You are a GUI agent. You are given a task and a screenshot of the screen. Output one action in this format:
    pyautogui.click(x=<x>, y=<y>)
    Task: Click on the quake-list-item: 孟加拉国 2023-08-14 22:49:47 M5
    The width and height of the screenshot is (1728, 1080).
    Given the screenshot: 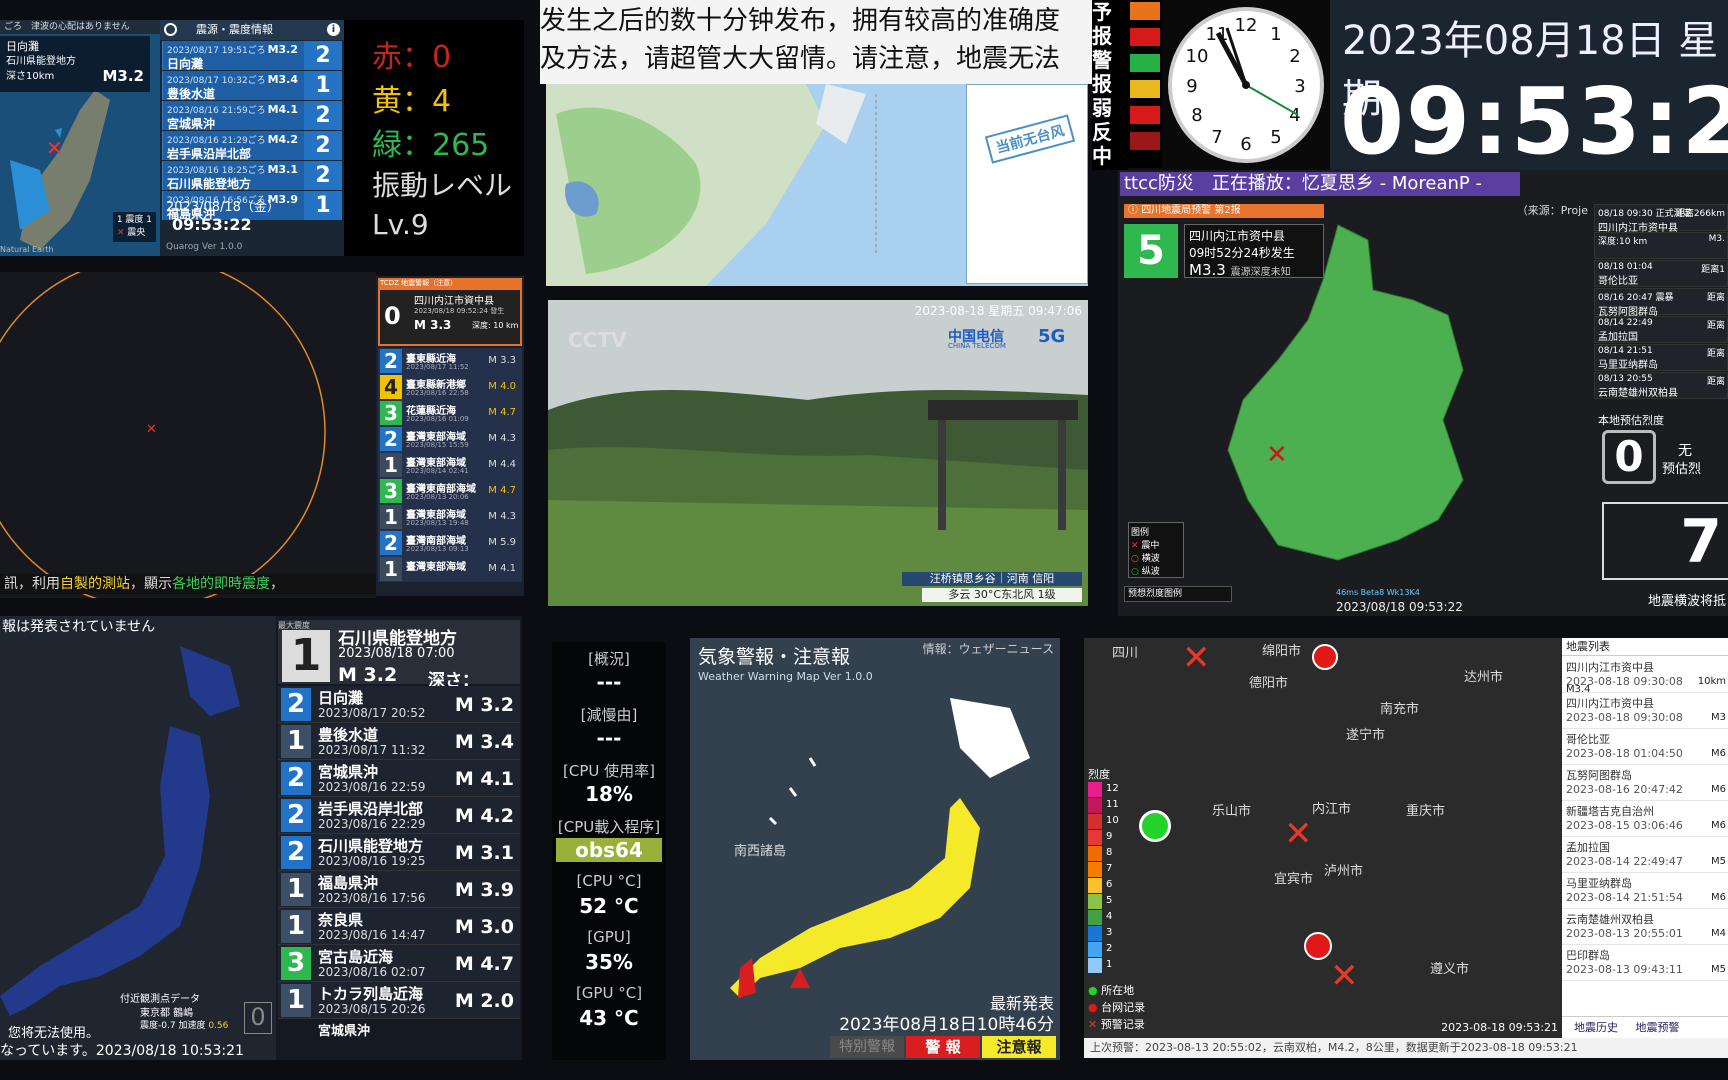 What is the action you would take?
    pyautogui.click(x=1645, y=855)
    